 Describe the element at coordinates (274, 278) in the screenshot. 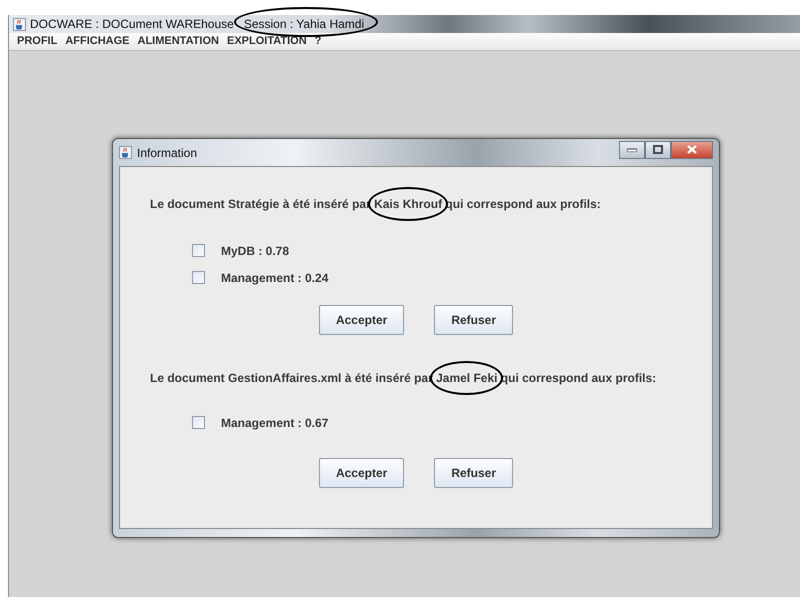

I see `profile-label: Management : 0.24` at that location.